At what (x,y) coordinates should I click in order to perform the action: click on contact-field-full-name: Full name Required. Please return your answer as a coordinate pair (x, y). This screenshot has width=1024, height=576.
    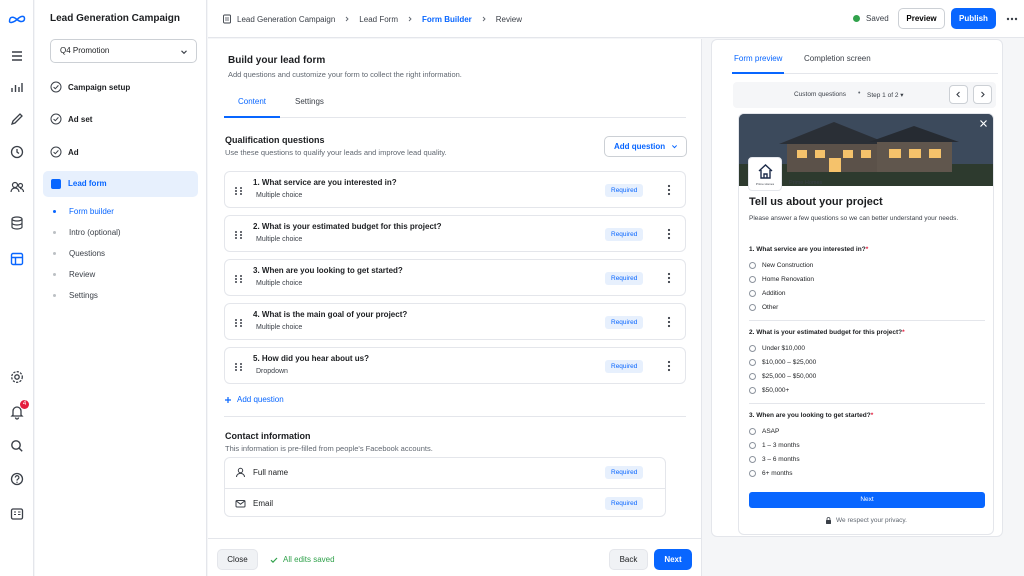
    Looking at the image, I should click on (445, 473).